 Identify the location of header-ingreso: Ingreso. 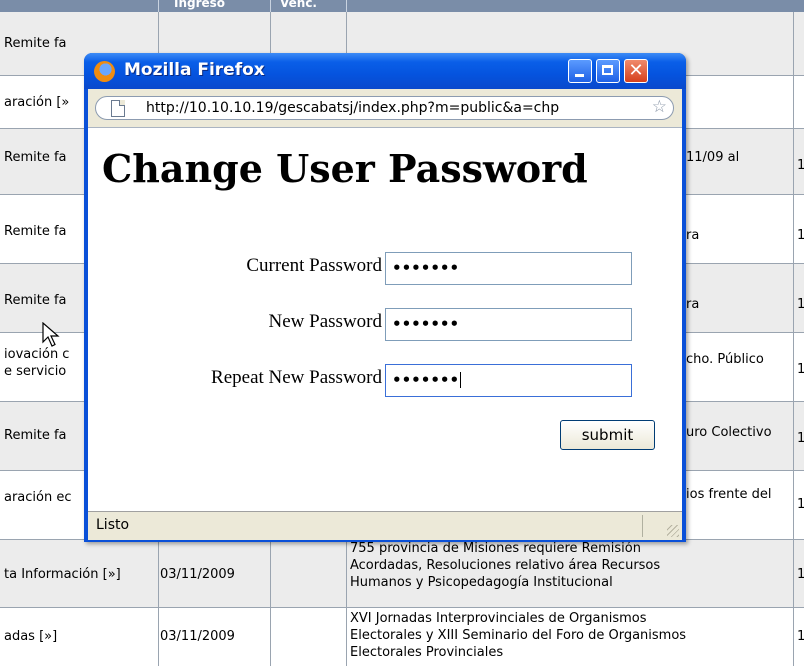
(200, 5).